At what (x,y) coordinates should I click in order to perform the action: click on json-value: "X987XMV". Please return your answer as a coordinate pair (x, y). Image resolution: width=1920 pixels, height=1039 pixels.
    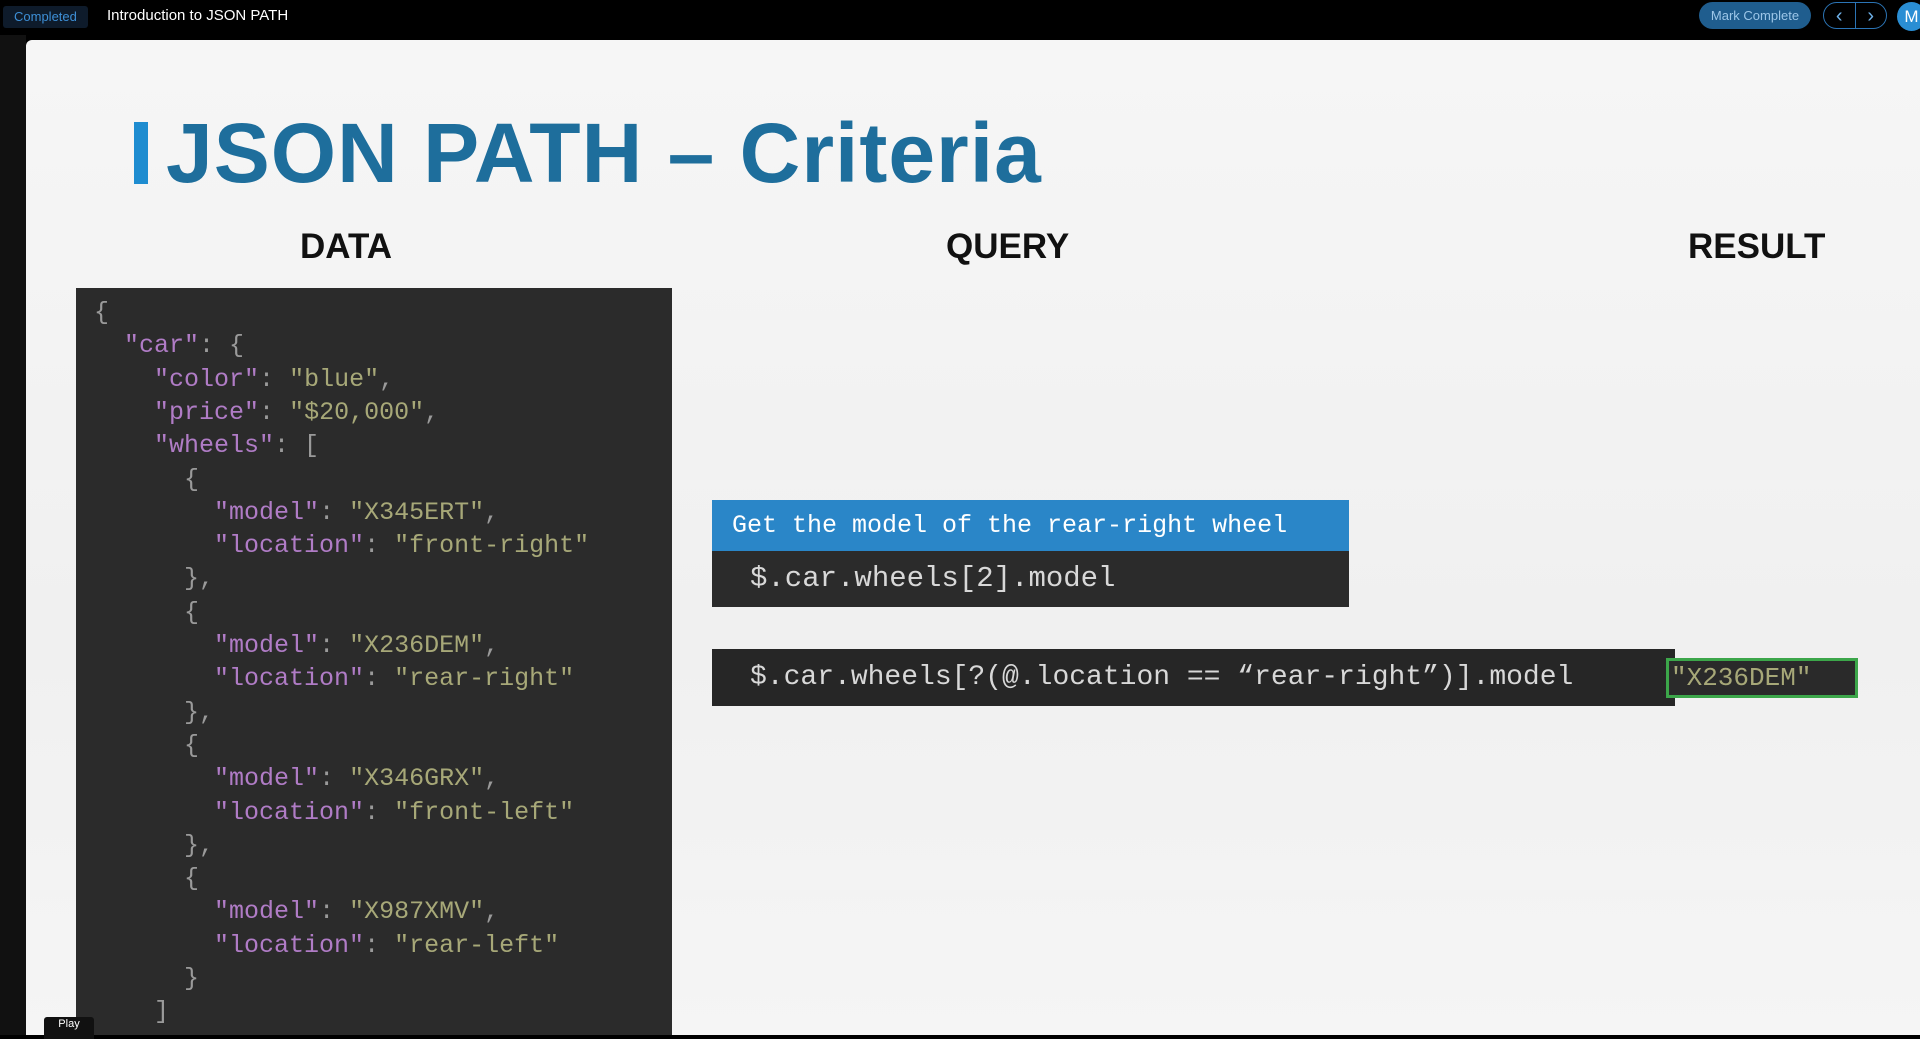
    Looking at the image, I should click on (417, 912).